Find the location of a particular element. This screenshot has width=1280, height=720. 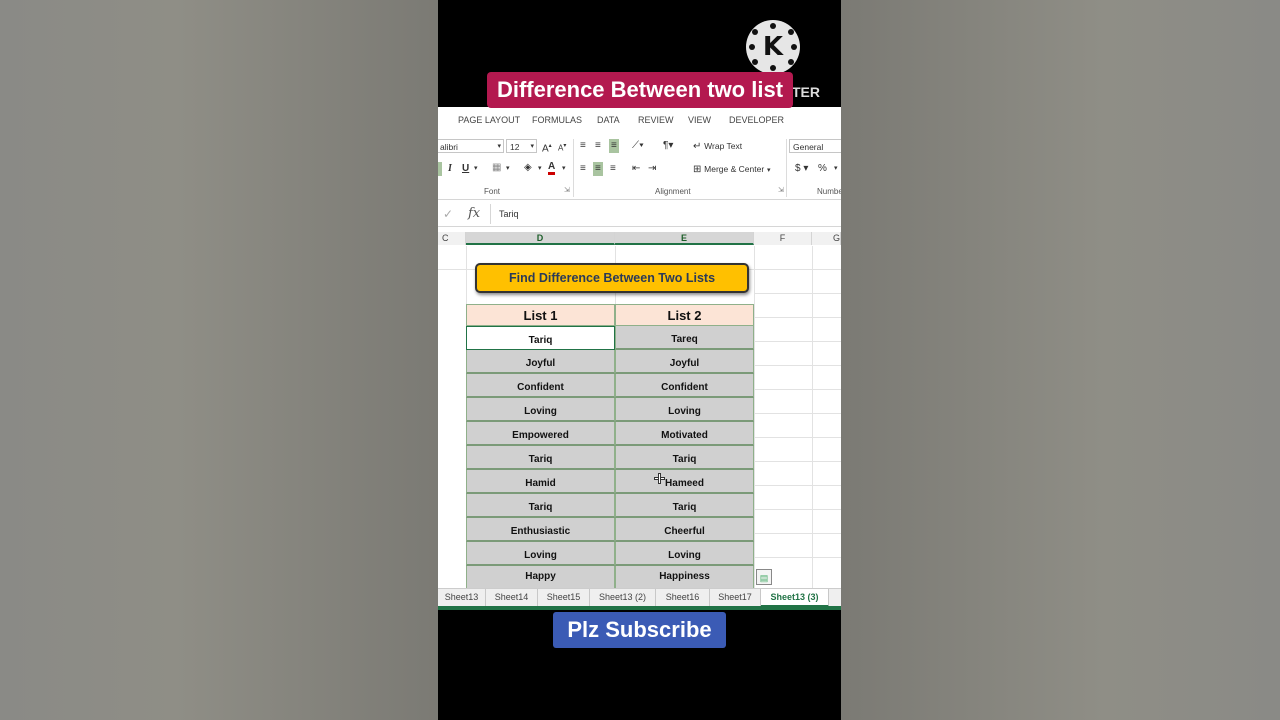

list1-cell: Confident is located at coordinates (540, 386).